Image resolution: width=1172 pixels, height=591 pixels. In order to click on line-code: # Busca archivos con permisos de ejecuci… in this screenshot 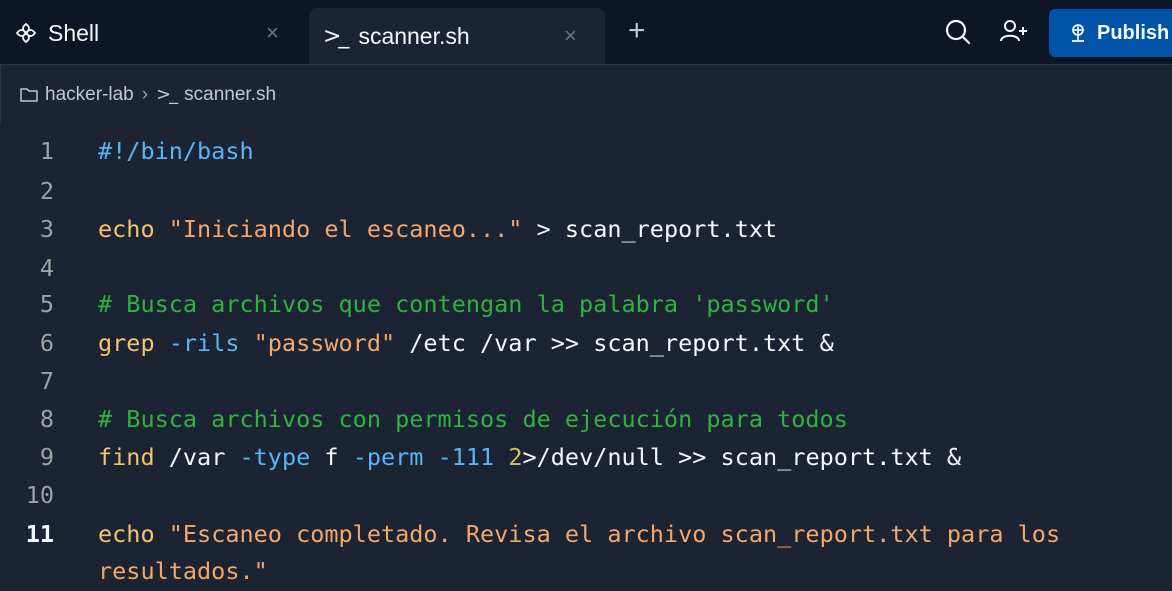, I will do `click(473, 419)`.